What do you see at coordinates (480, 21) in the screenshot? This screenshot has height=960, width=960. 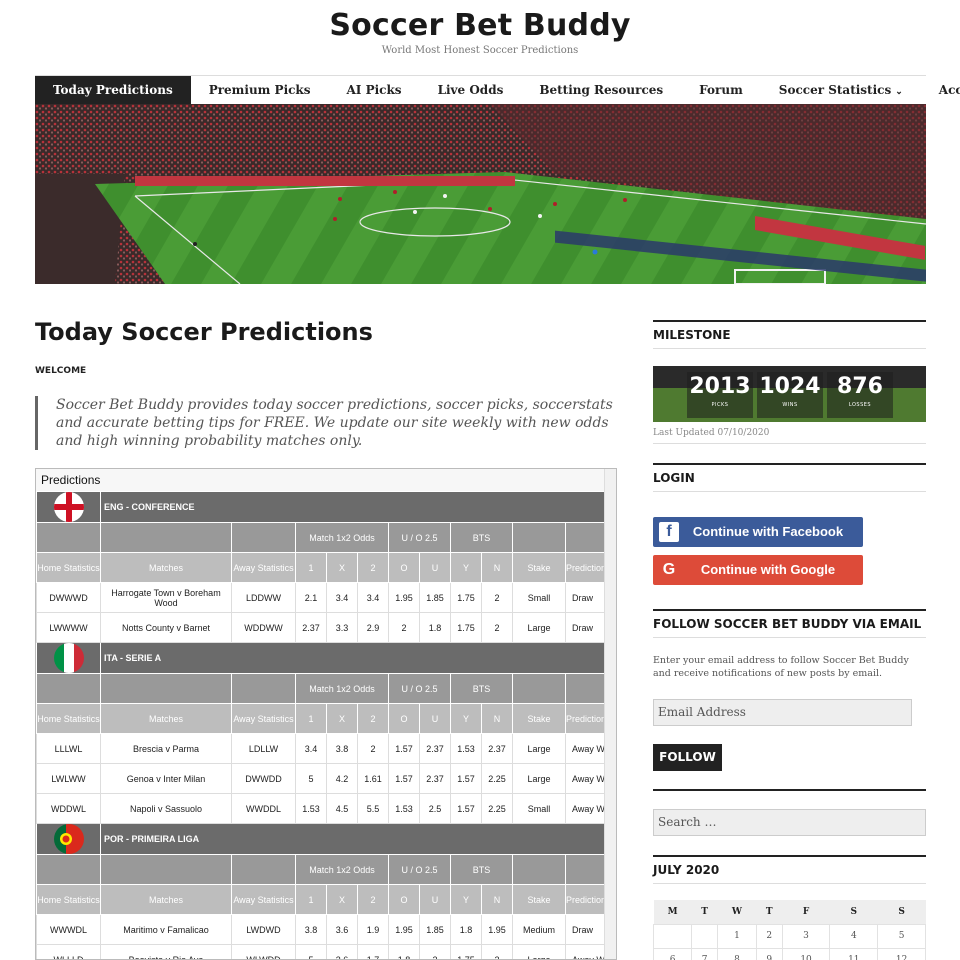 I see `site-title: Soccer Bet Buddy` at bounding box center [480, 21].